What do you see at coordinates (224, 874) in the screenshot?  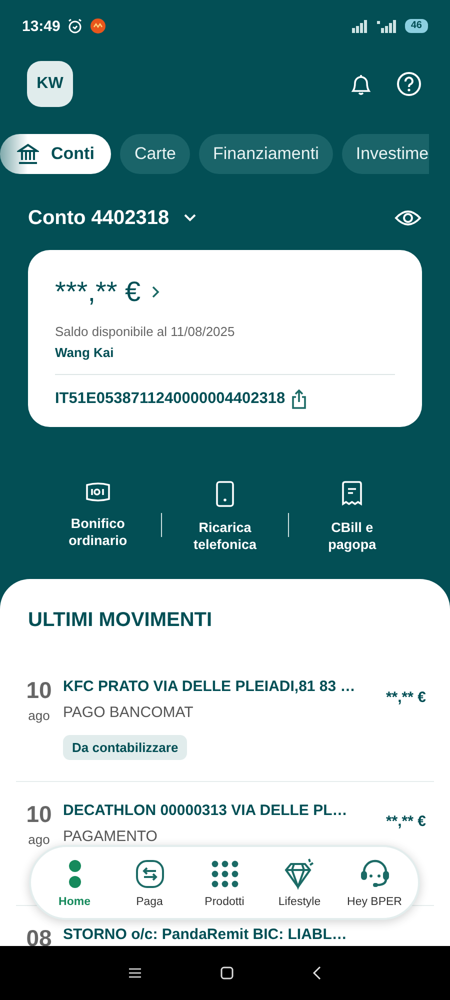 I see `grid-icon` at bounding box center [224, 874].